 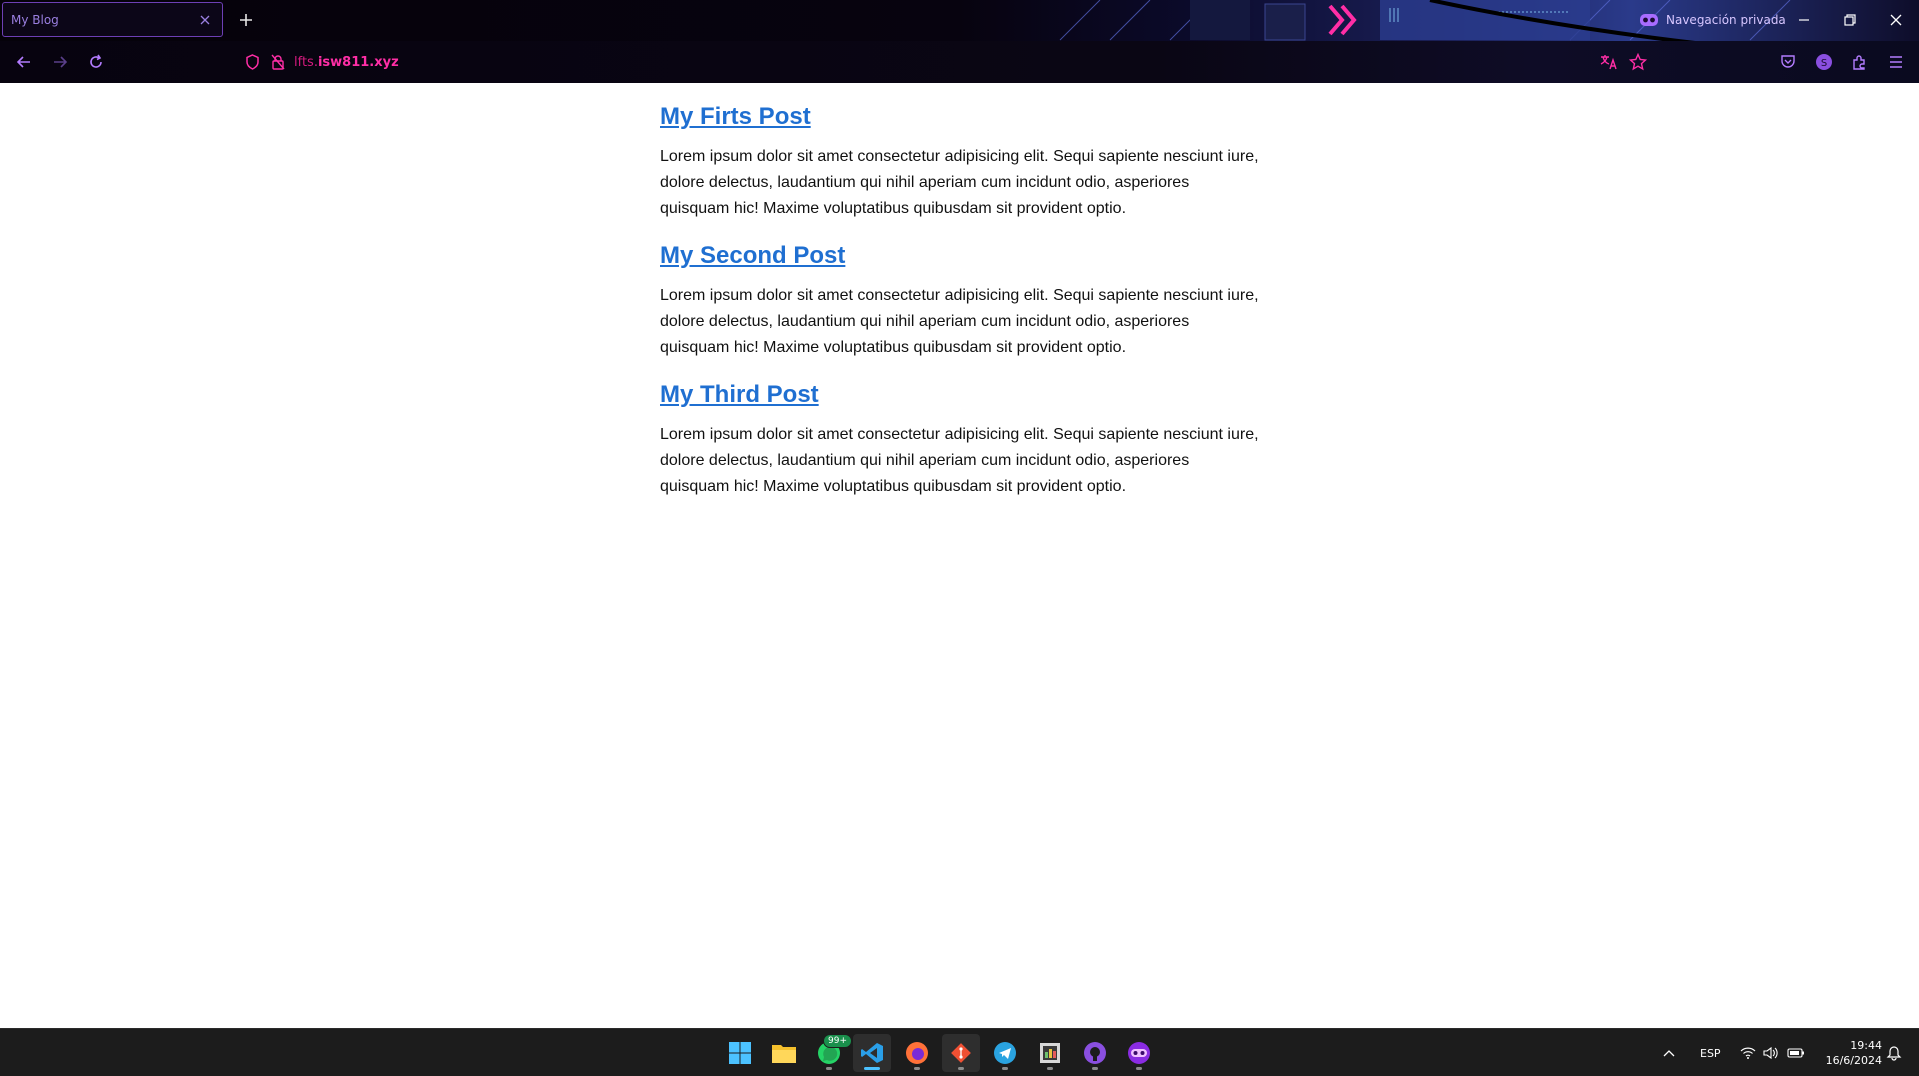 I want to click on private-browsing-indicator: Navegación privada, so click(x=1713, y=20).